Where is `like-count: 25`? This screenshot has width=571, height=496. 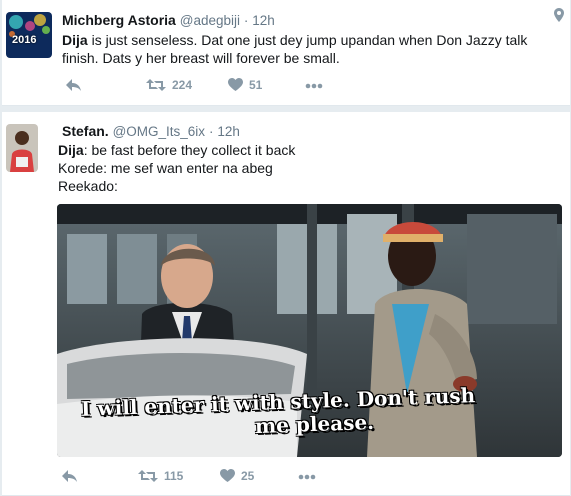 like-count: 25 is located at coordinates (248, 476).